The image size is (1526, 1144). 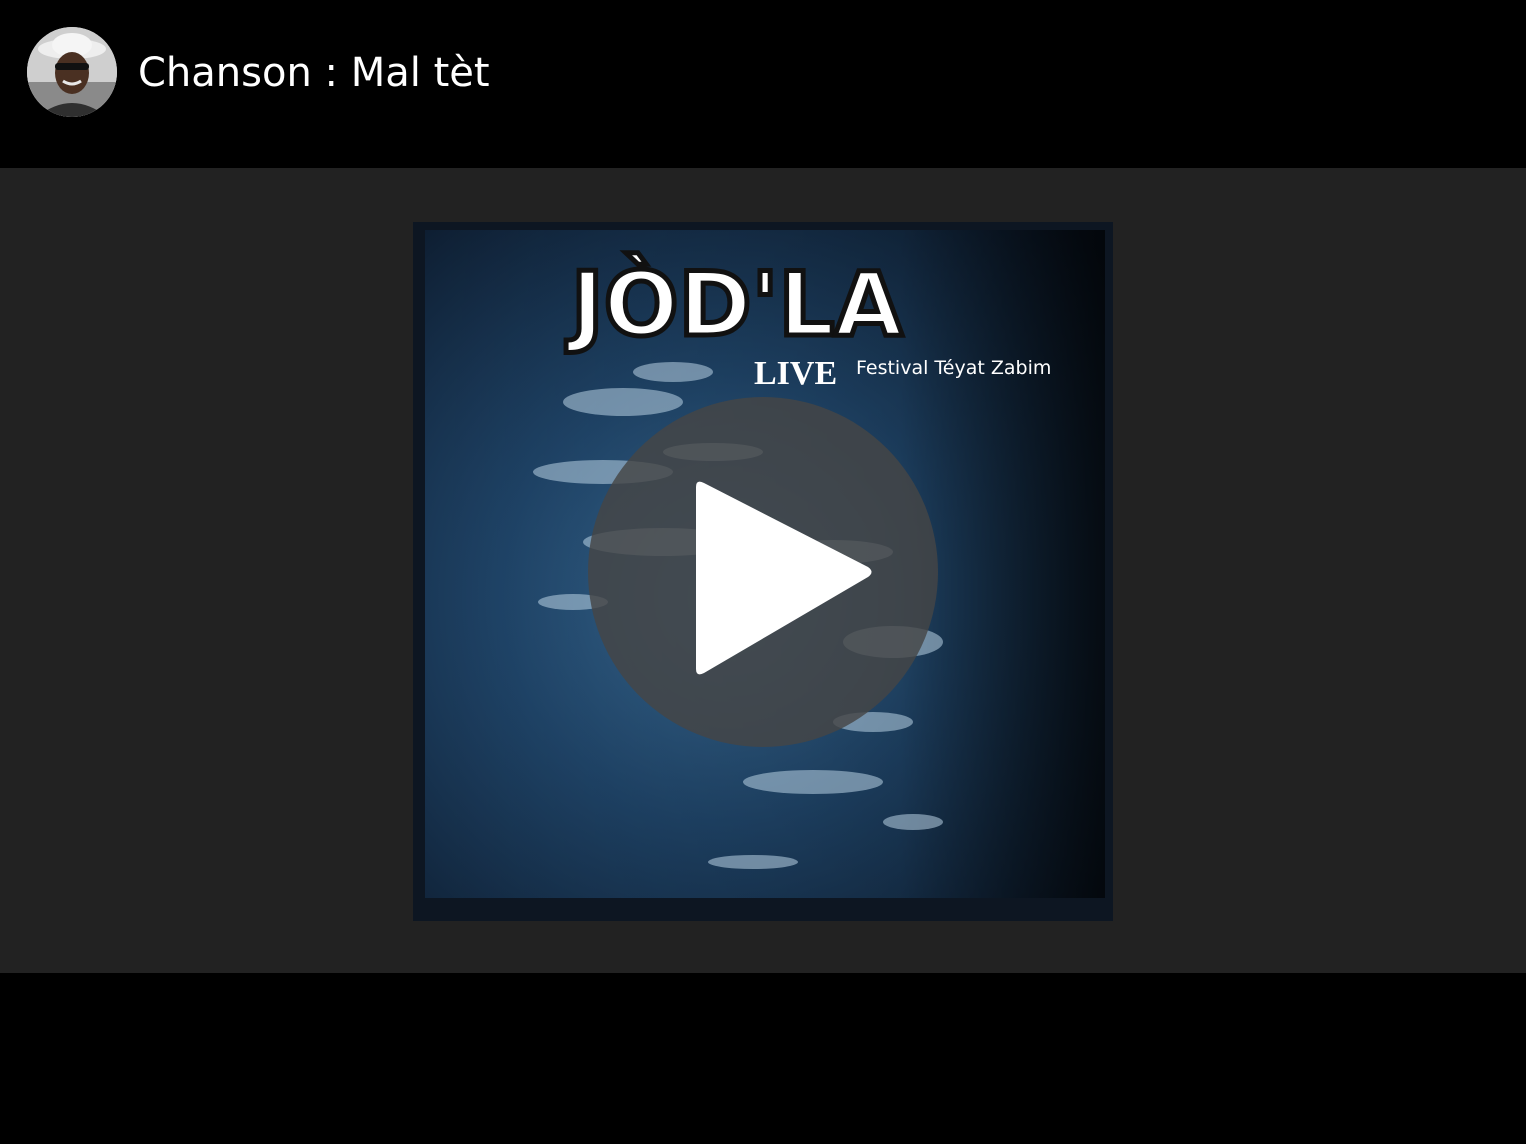 What do you see at coordinates (763, 84) in the screenshot?
I see `header: Chanson : Mal tèt` at bounding box center [763, 84].